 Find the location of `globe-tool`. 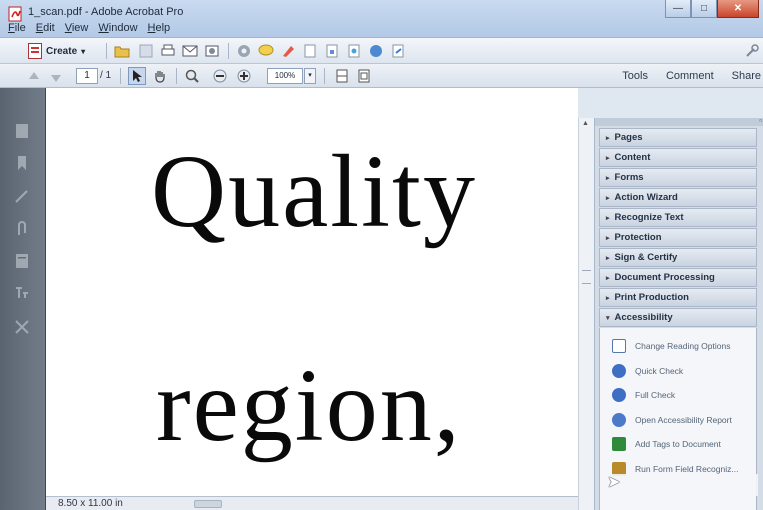

globe-tool is located at coordinates (376, 51).